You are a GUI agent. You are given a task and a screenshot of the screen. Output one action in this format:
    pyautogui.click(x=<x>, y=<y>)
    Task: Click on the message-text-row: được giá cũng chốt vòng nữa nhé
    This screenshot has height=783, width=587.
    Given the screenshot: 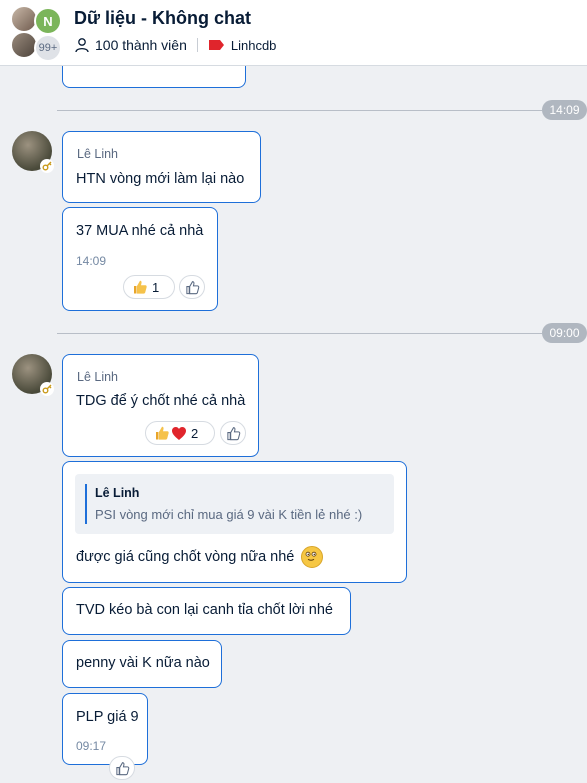 What is the action you would take?
    pyautogui.click(x=200, y=557)
    